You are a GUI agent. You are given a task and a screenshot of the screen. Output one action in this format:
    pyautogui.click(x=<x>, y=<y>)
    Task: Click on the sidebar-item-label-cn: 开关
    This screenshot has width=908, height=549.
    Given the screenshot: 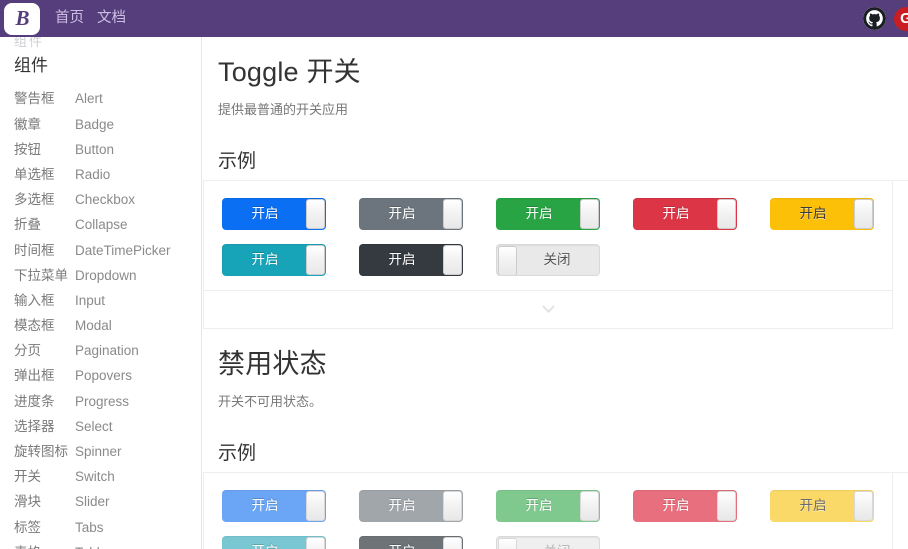 What is the action you would take?
    pyautogui.click(x=27, y=477)
    